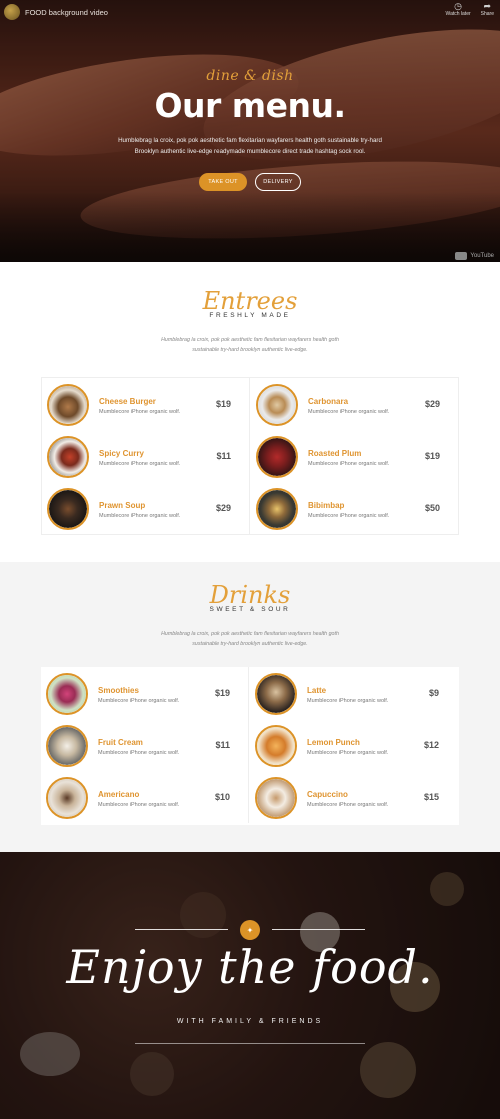  I want to click on cutlery-icon: ✦, so click(250, 930).